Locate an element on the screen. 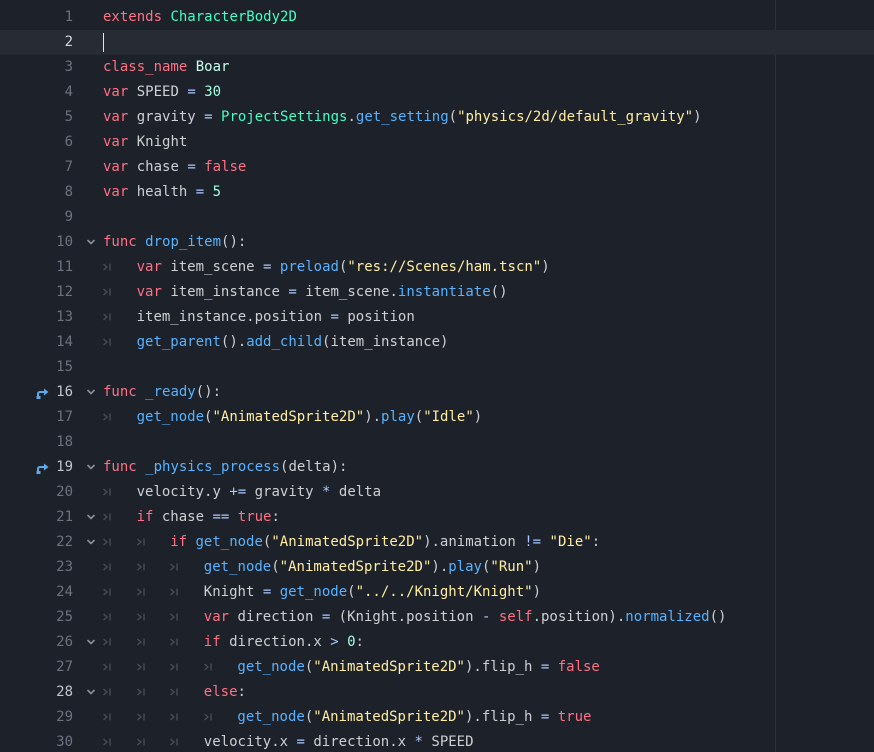 The height and width of the screenshot is (752, 874). text-caret is located at coordinates (103, 42).